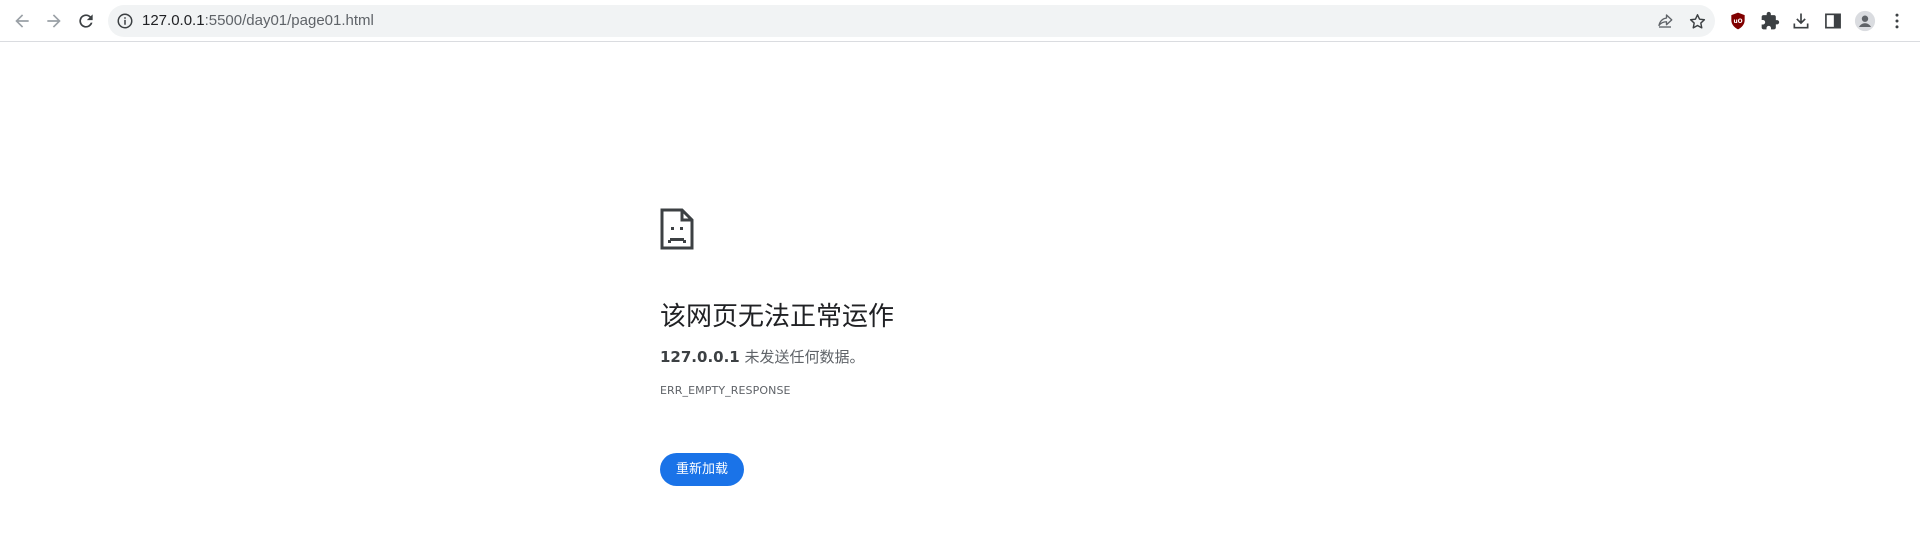 The height and width of the screenshot is (560, 1920). What do you see at coordinates (911, 21) in the screenshot?
I see `address-bar: 127.0.0.1:5500/day01/page01.html` at bounding box center [911, 21].